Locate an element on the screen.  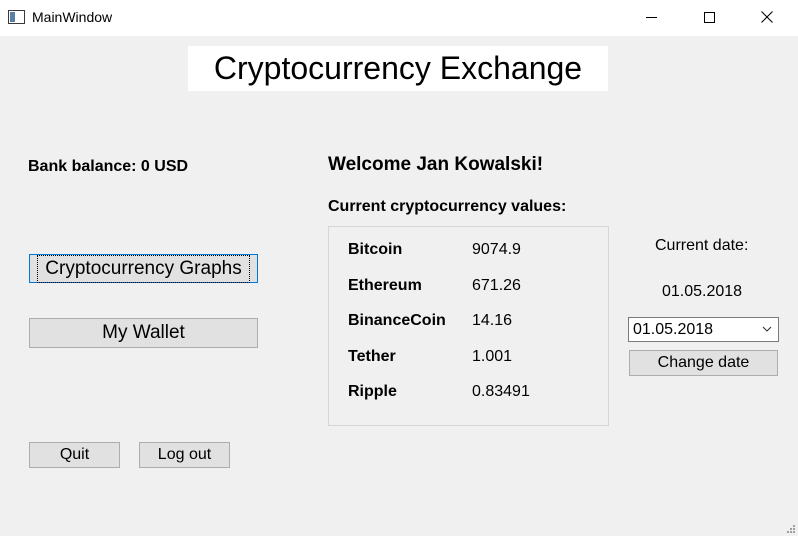
minimize-button is located at coordinates (651, 17).